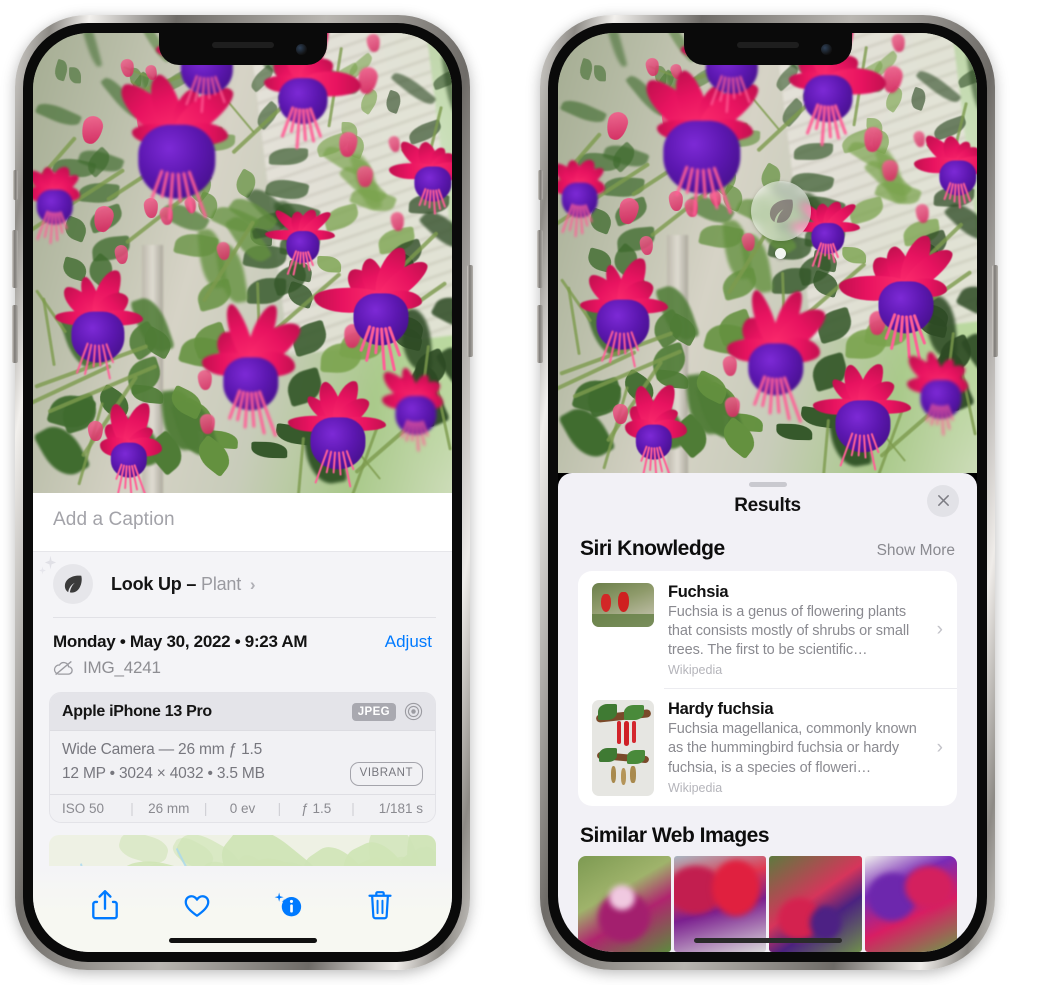  I want to click on similar-web-images-title: Similar Web Images, so click(675, 835).